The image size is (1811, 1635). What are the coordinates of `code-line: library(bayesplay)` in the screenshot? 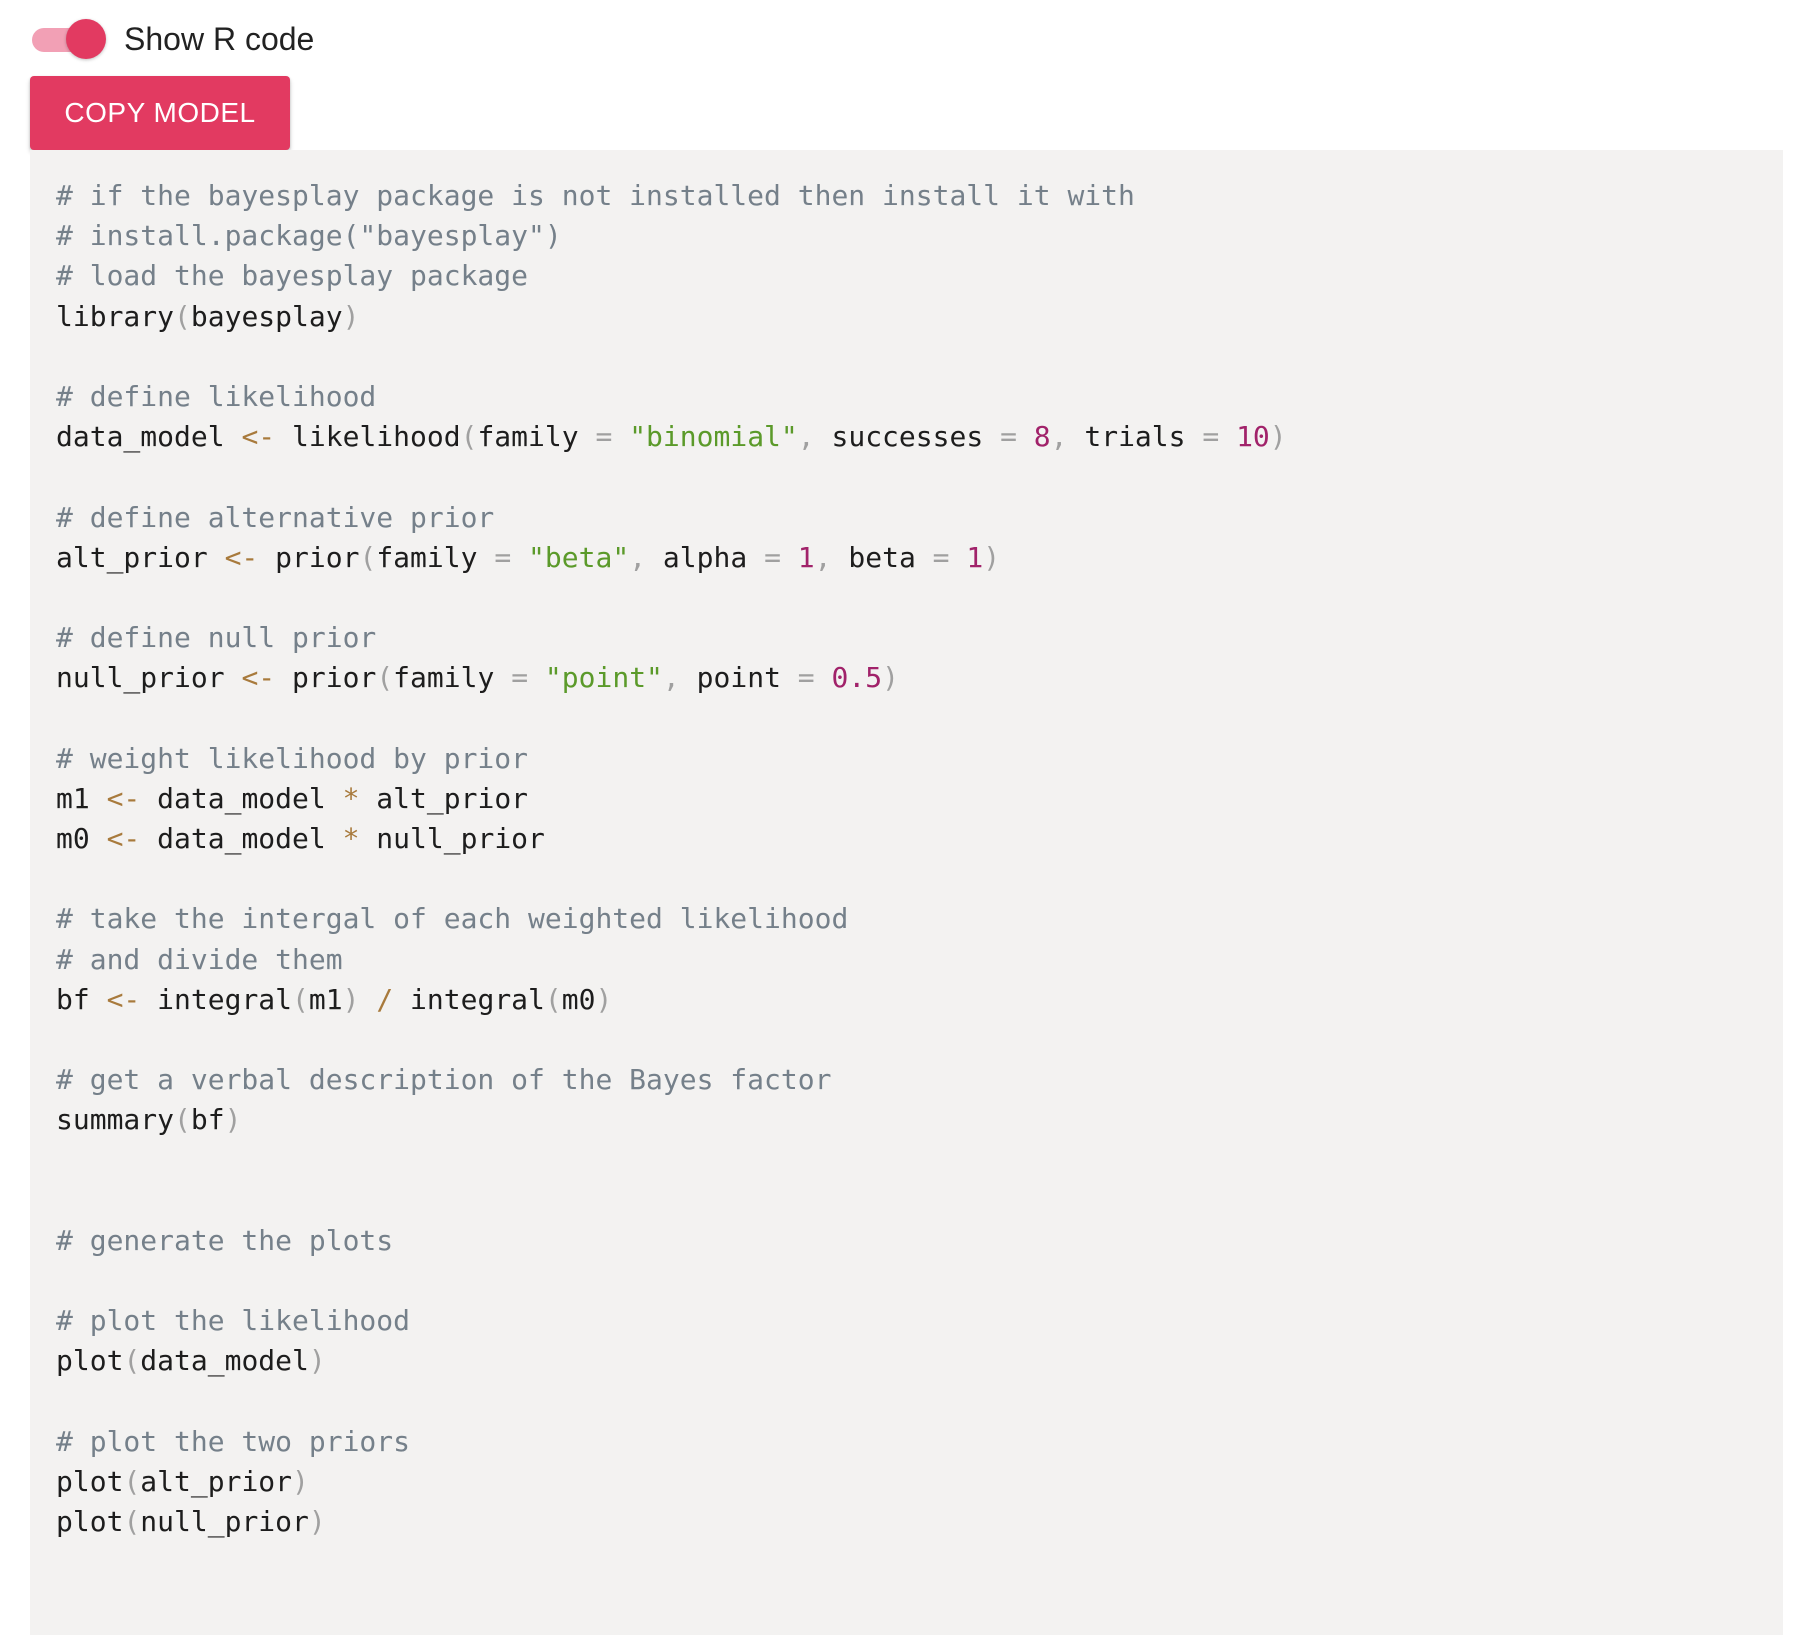 It's located at (919, 317).